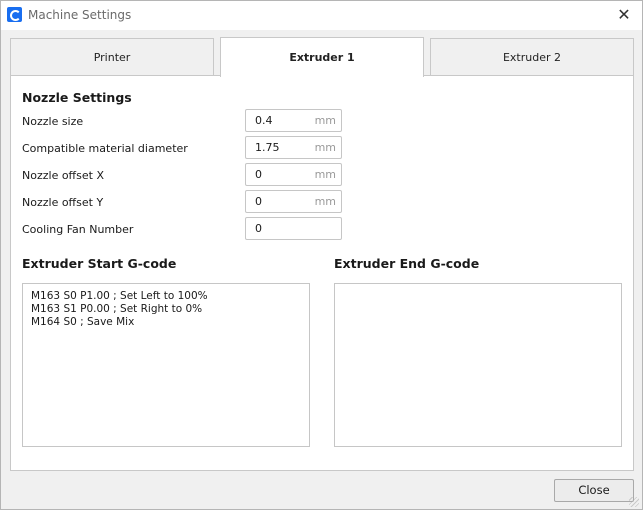 This screenshot has width=643, height=510. Describe the element at coordinates (325, 120) in the screenshot. I see `nozzle-size-unit: mm` at that location.